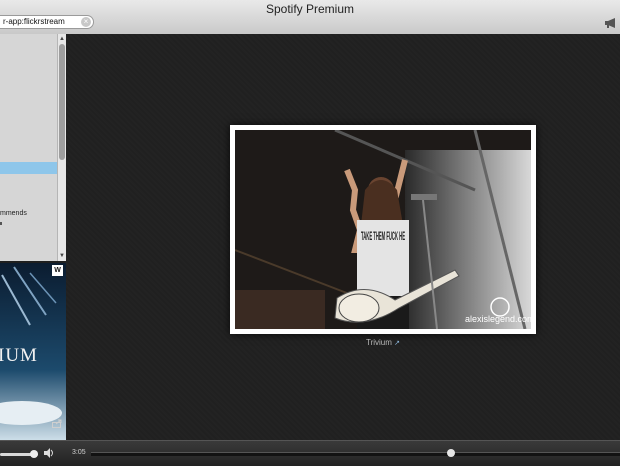 This screenshot has height=466, width=620. I want to click on sidebar-item-recommends: mmends, so click(13, 213).